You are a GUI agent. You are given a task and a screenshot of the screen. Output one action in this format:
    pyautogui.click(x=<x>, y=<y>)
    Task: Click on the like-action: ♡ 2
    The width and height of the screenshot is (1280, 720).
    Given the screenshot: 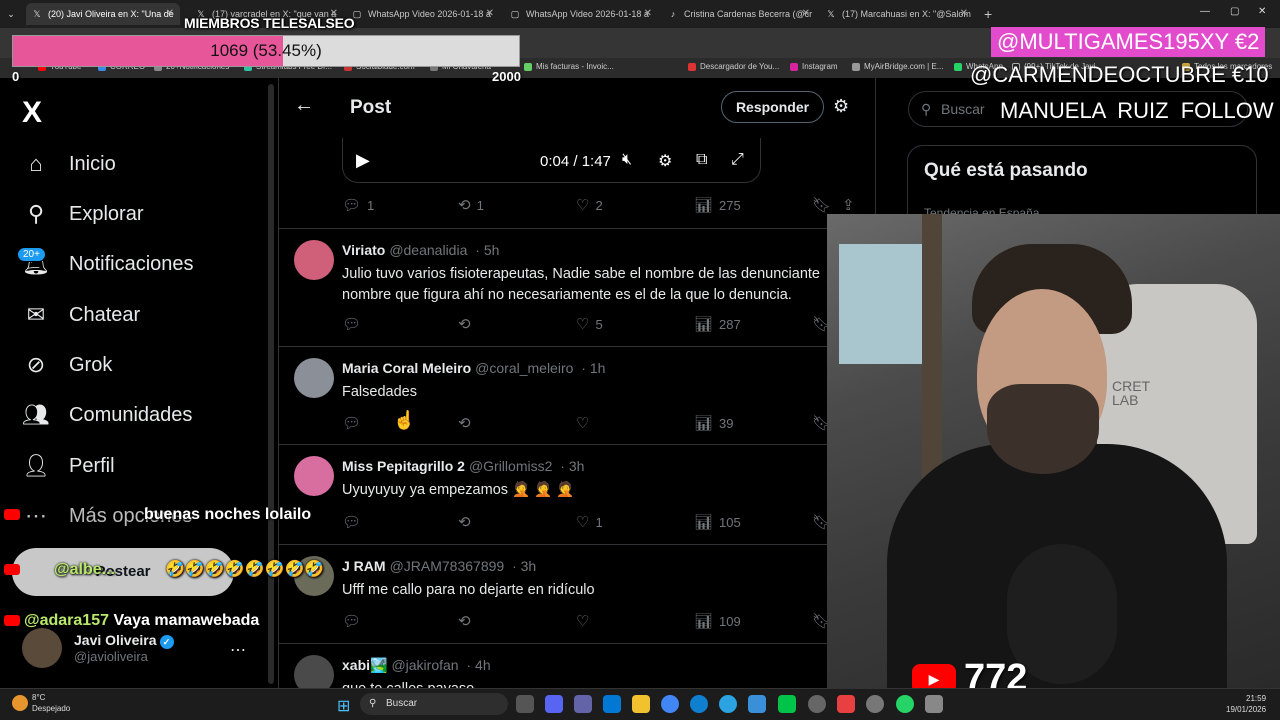 What is the action you would take?
    pyautogui.click(x=589, y=205)
    